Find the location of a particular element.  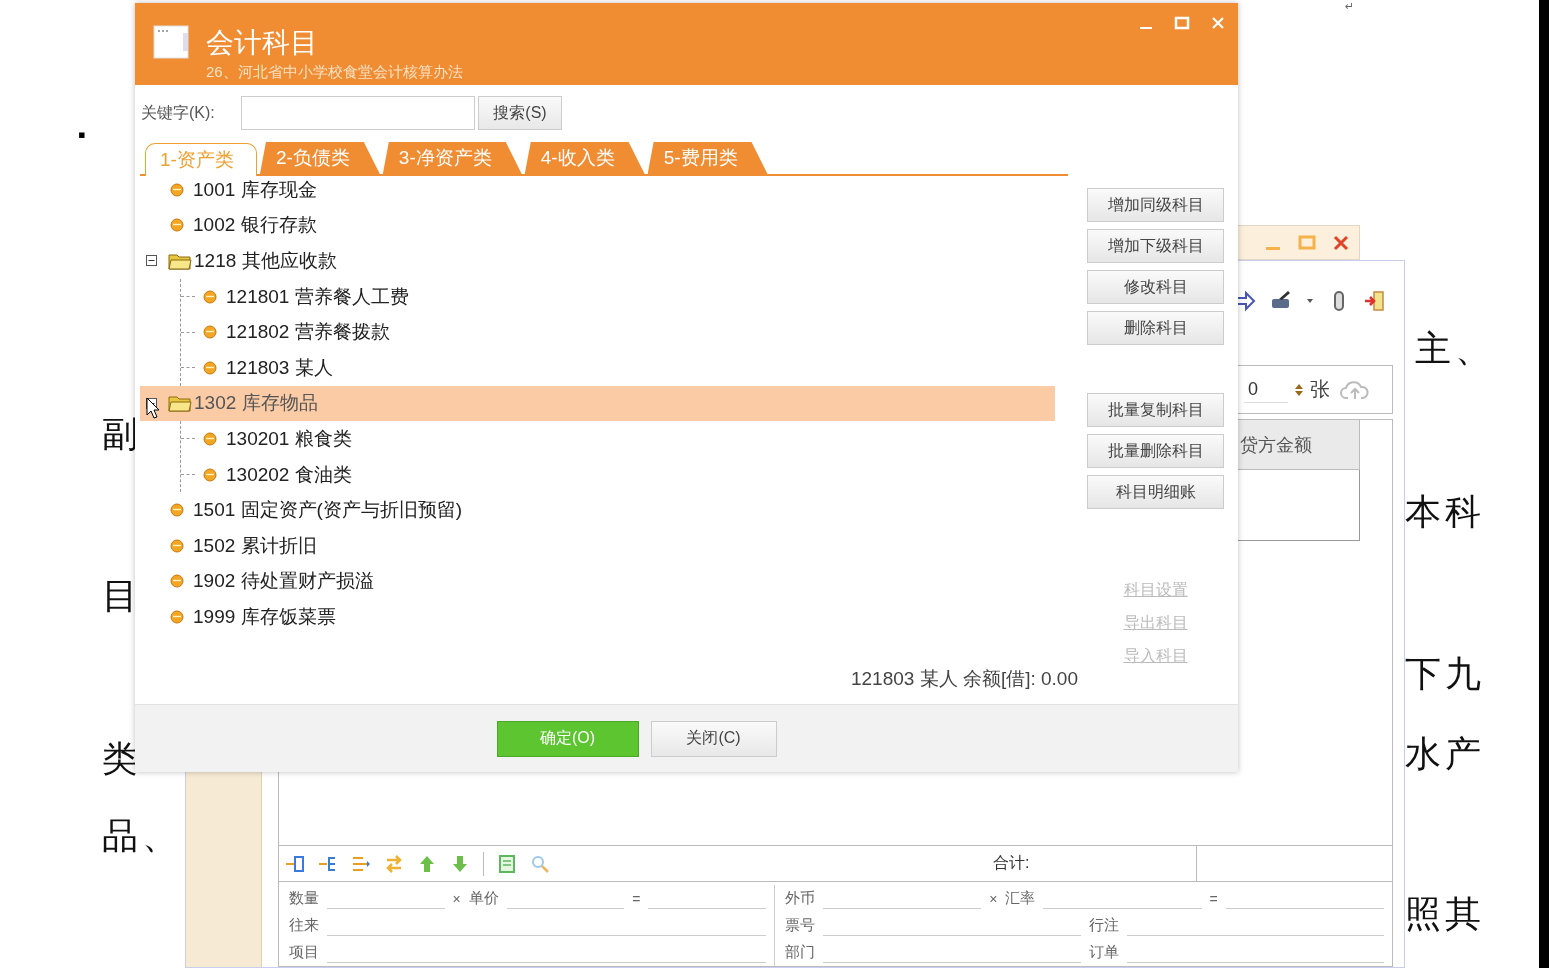

field-label: 外币 is located at coordinates (800, 898).